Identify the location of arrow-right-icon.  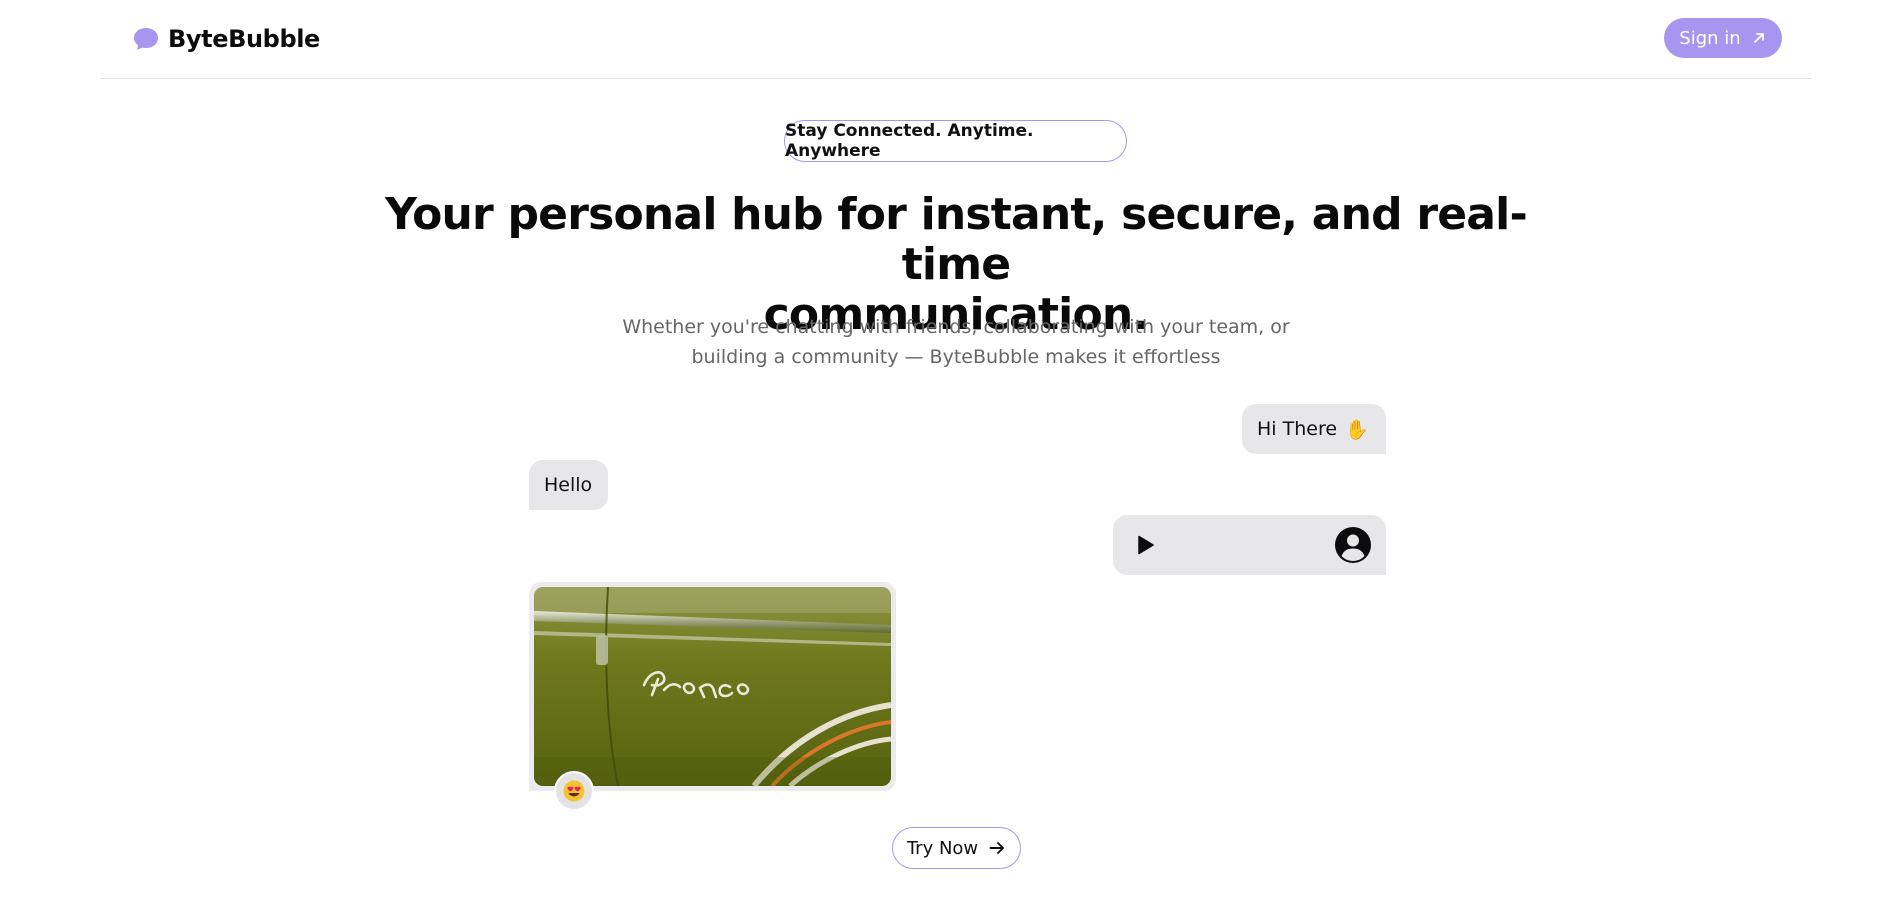
(997, 848).